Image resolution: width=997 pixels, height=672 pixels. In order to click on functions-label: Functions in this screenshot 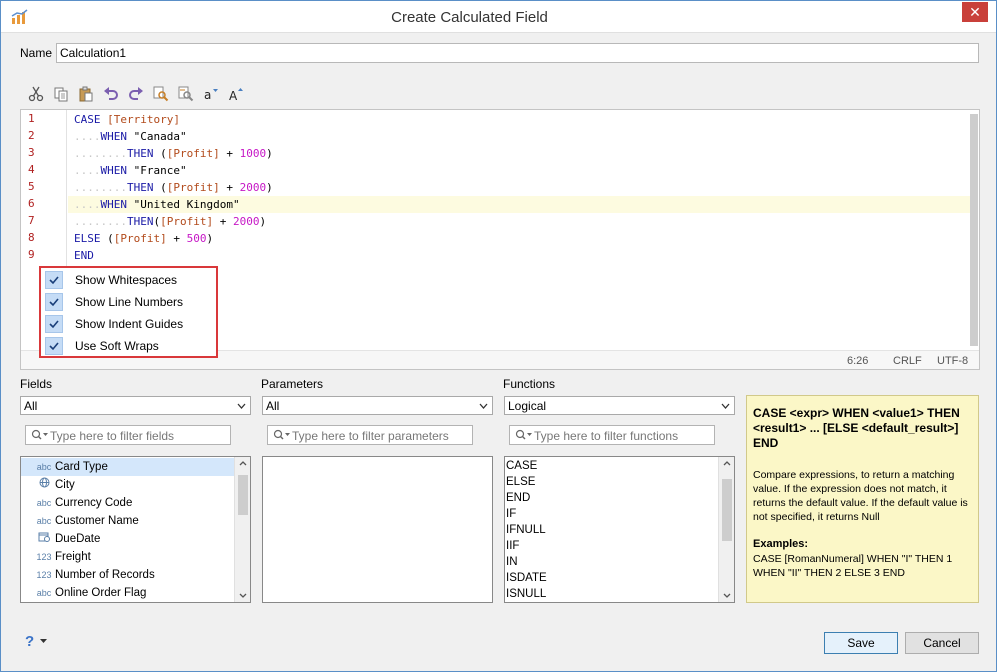, I will do `click(529, 384)`.